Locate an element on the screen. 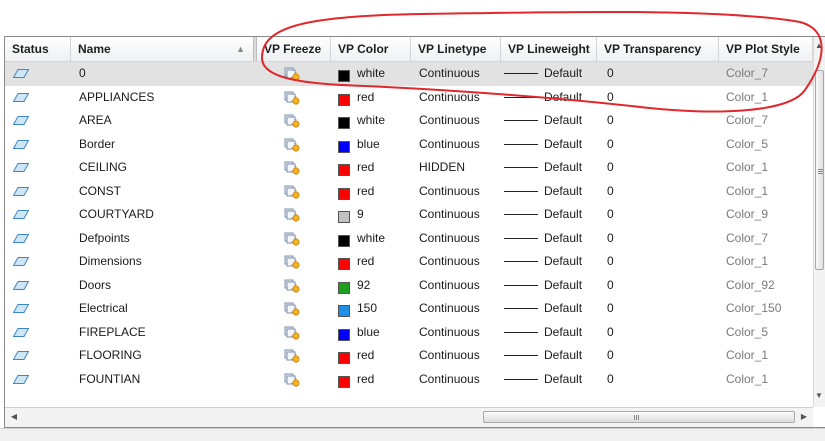 This screenshot has width=825, height=441. vp-linetype-value: HIDDEN is located at coordinates (460, 168).